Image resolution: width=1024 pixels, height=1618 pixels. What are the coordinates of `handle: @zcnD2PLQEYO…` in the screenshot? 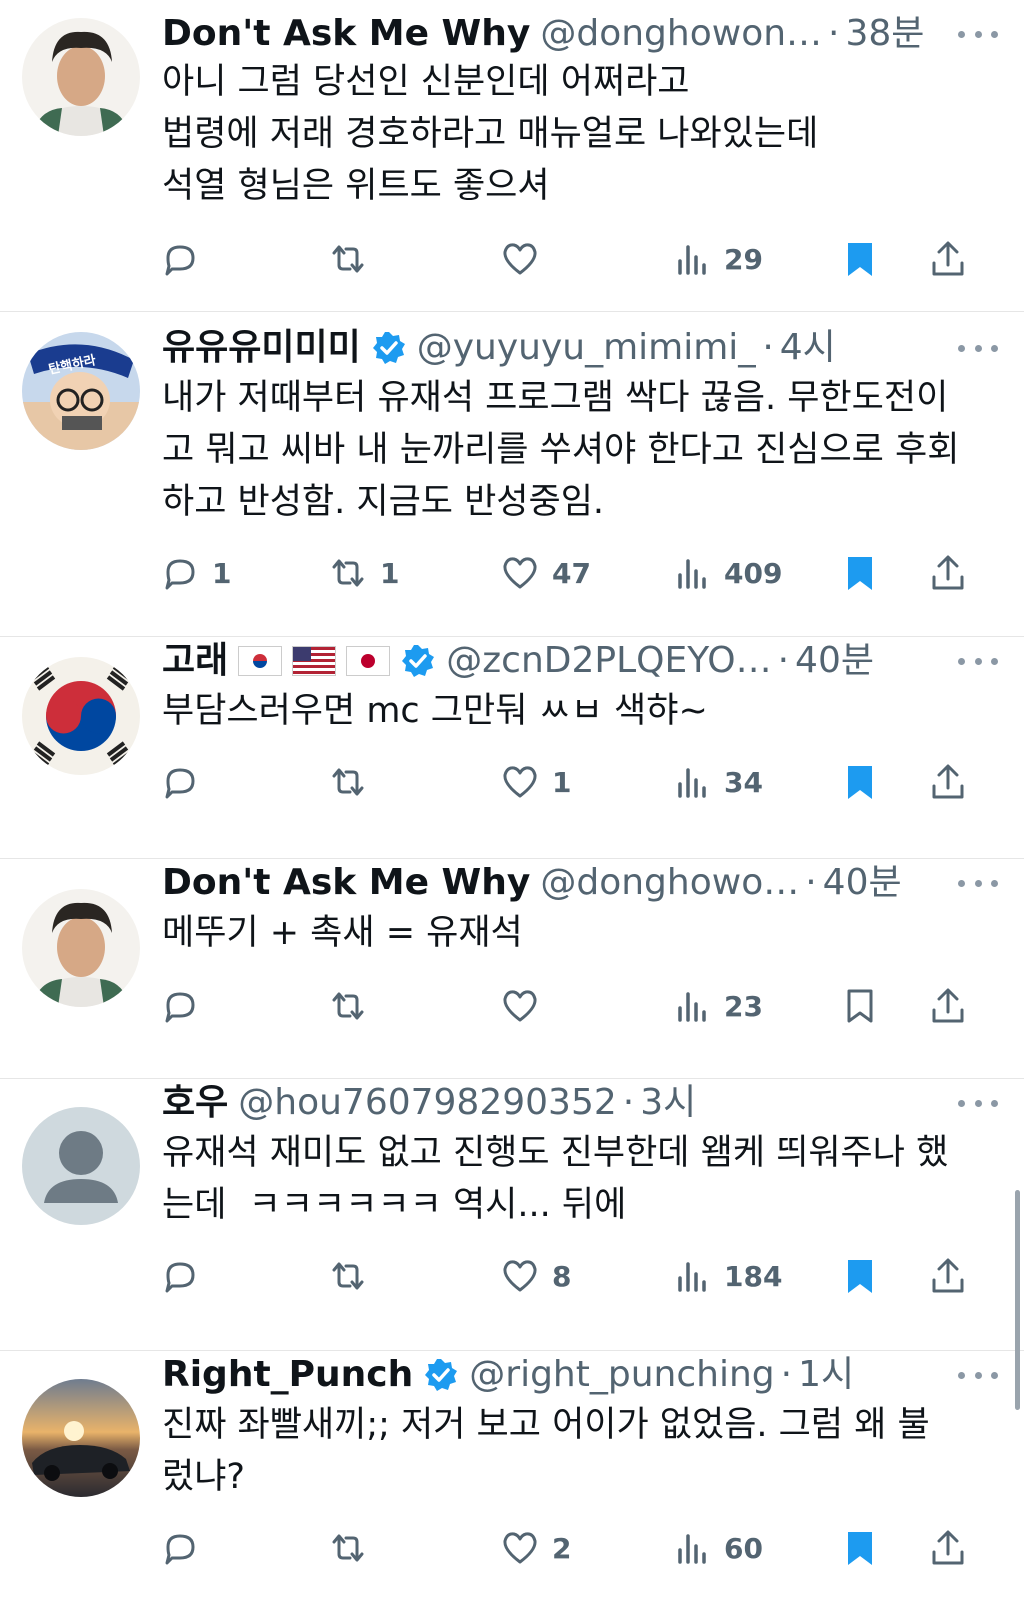 It's located at (608, 661).